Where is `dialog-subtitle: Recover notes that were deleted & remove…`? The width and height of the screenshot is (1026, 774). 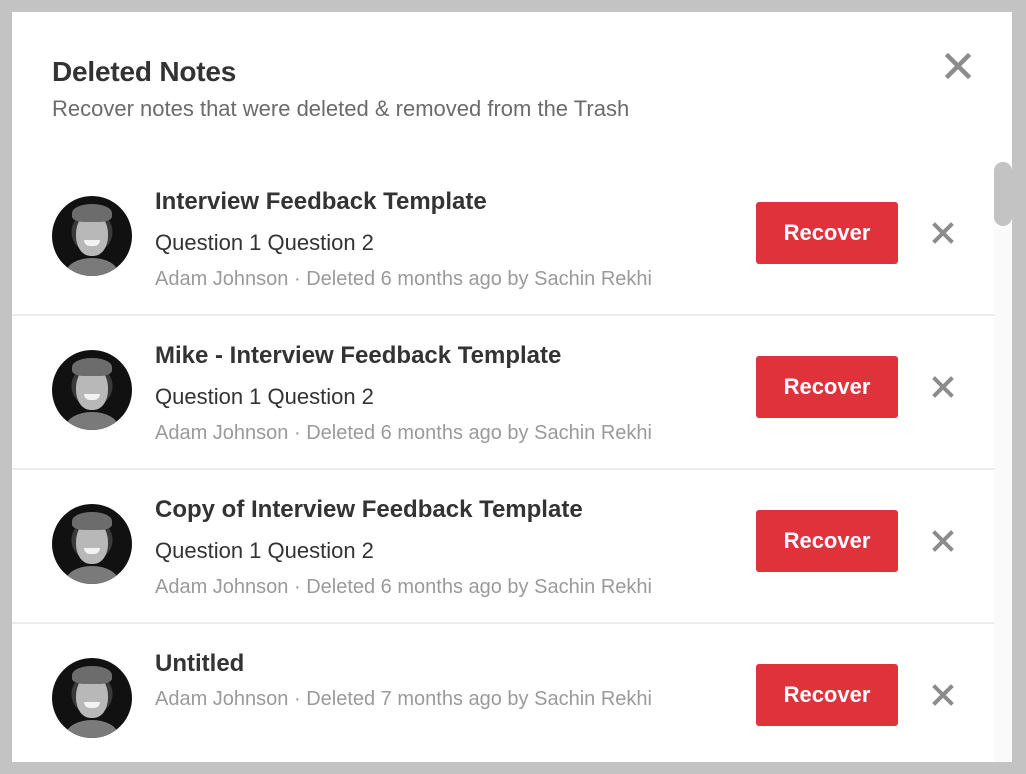 dialog-subtitle: Recover notes that were deleted & remove… is located at coordinates (341, 108).